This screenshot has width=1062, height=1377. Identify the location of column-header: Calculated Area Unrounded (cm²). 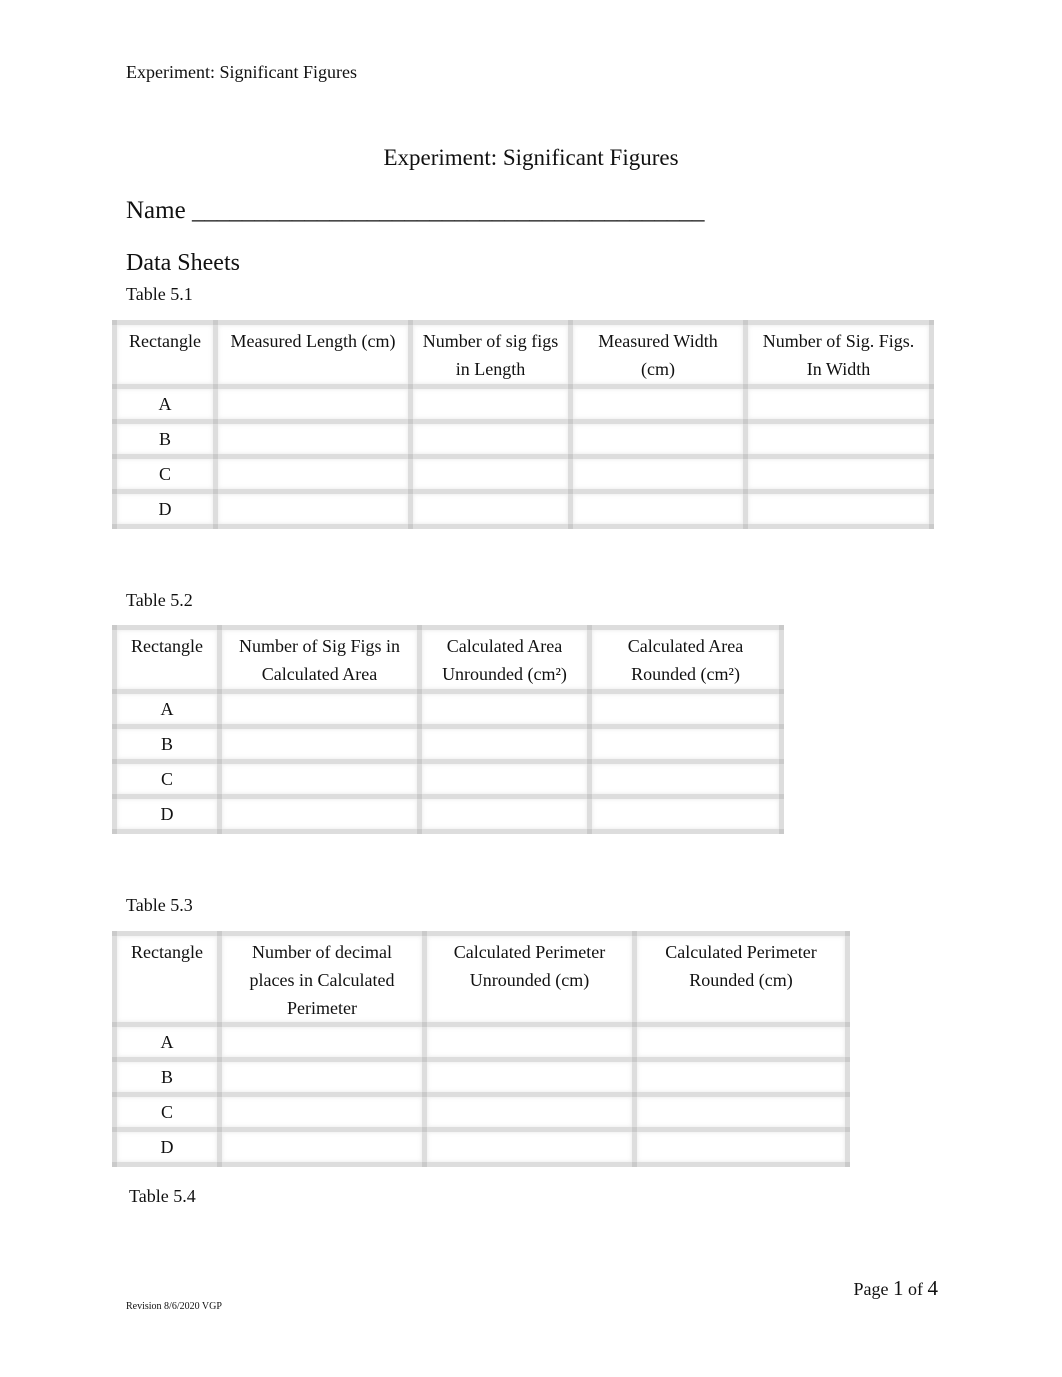
(504, 659).